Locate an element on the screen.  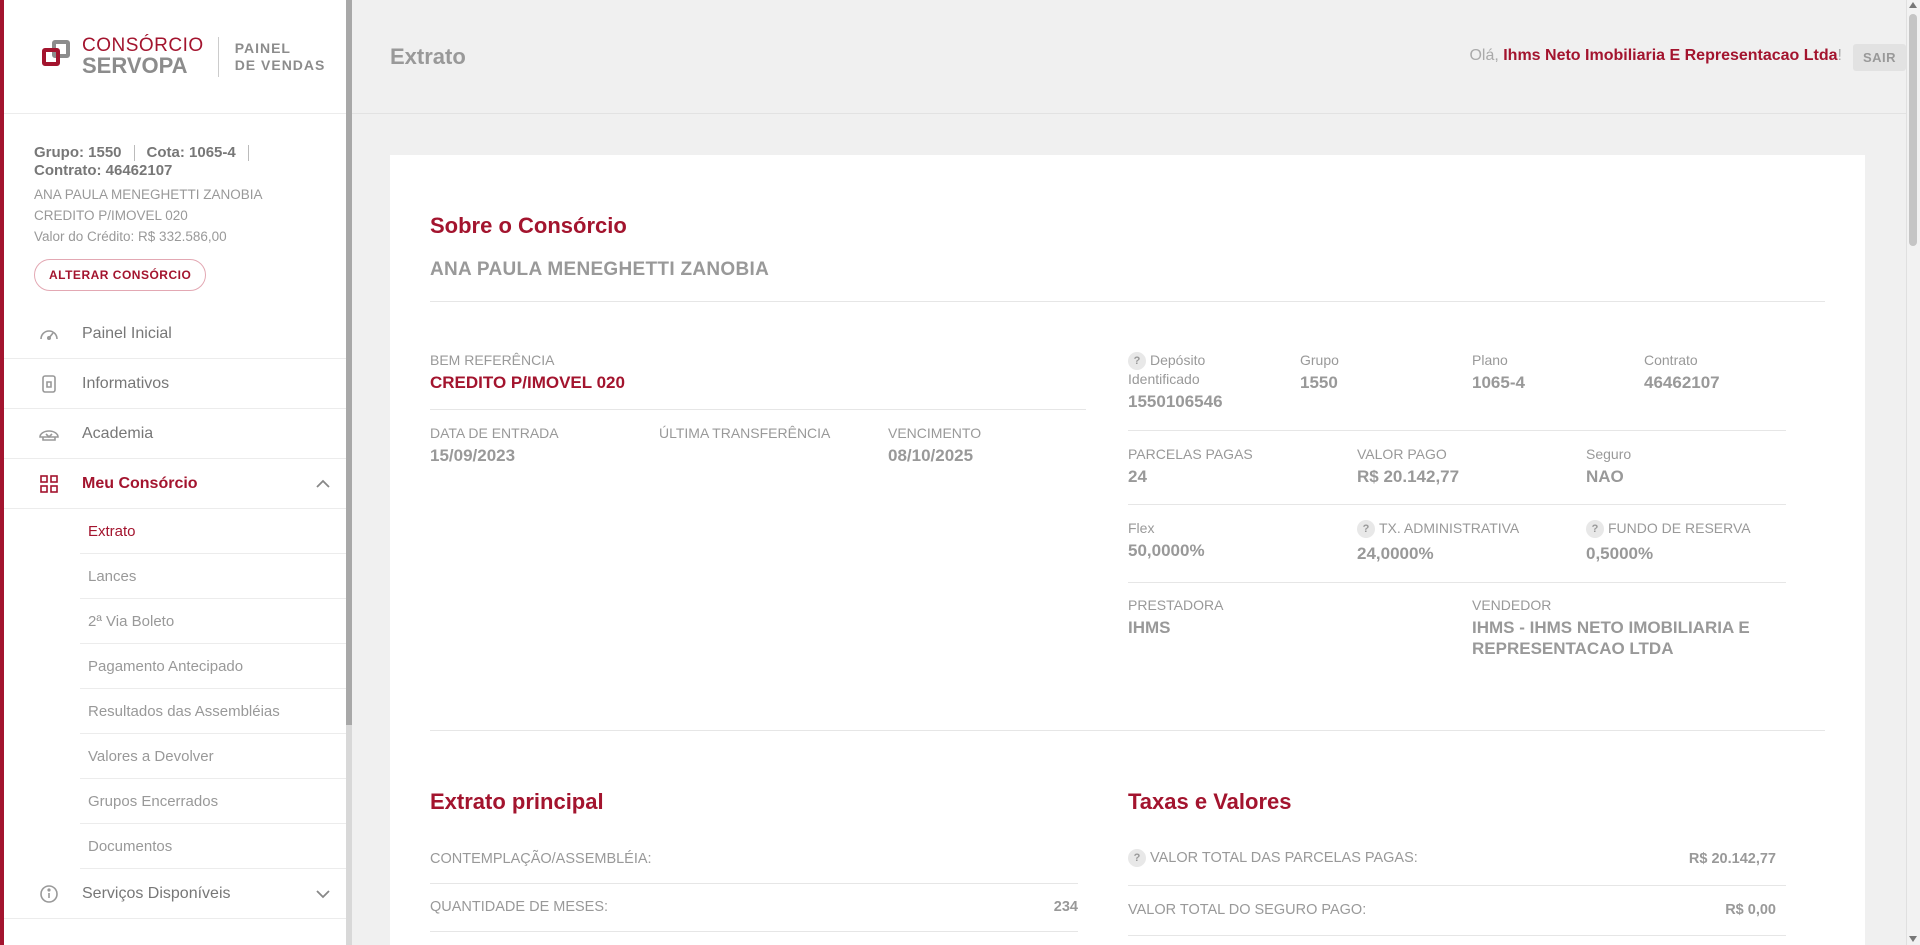
parcelas-pagas-label: PARCELAS PAGAS is located at coordinates (1190, 454).